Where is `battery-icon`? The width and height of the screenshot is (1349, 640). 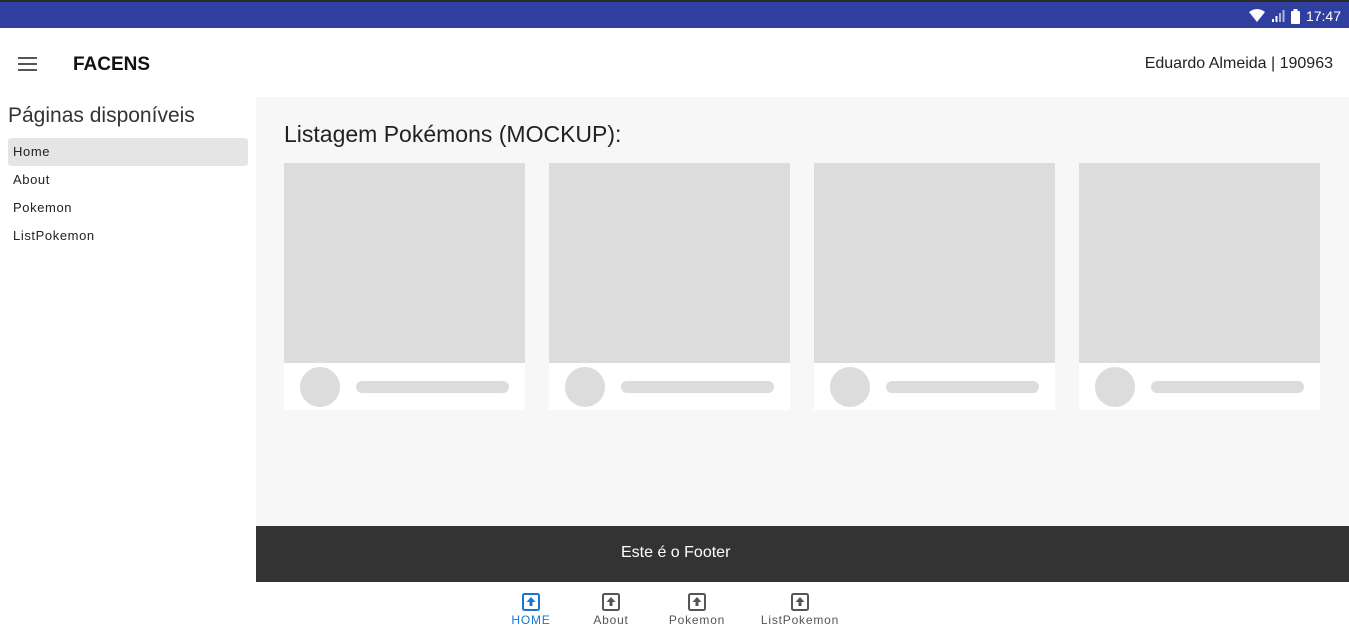 battery-icon is located at coordinates (1295, 16).